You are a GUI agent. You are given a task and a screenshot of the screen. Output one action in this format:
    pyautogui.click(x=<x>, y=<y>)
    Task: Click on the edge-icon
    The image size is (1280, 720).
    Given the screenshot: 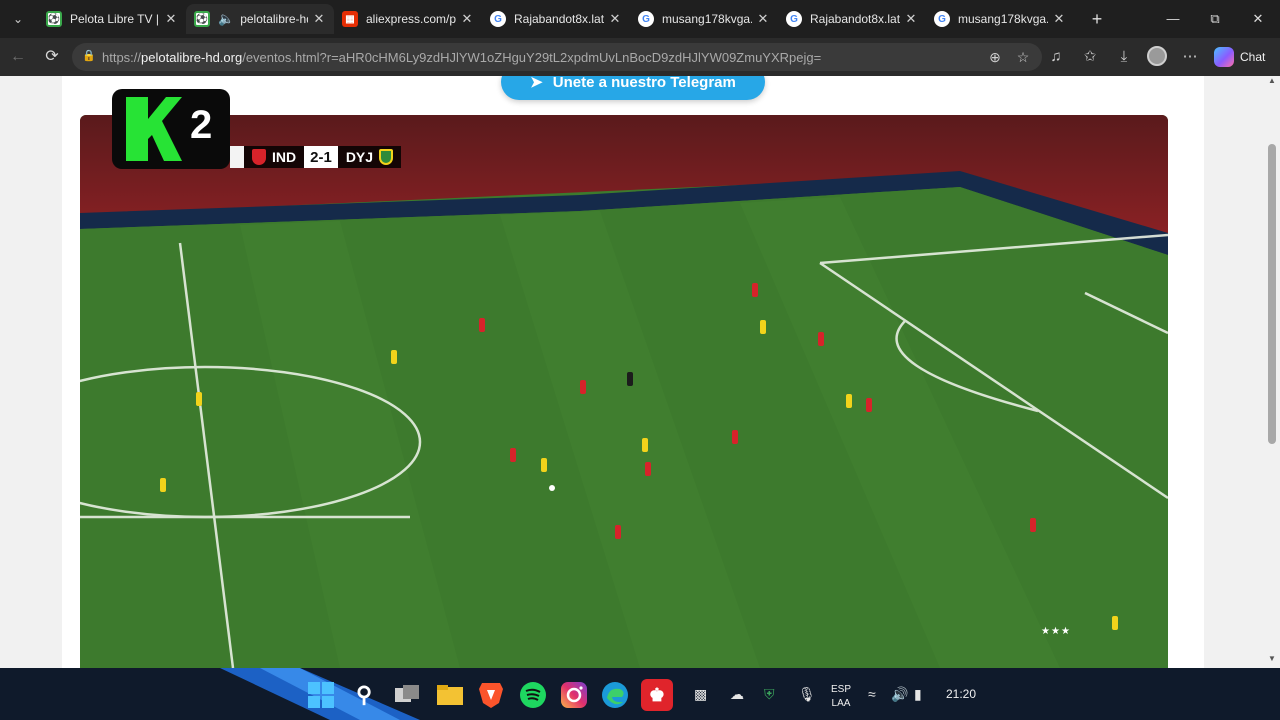 What is the action you would take?
    pyautogui.click(x=615, y=695)
    